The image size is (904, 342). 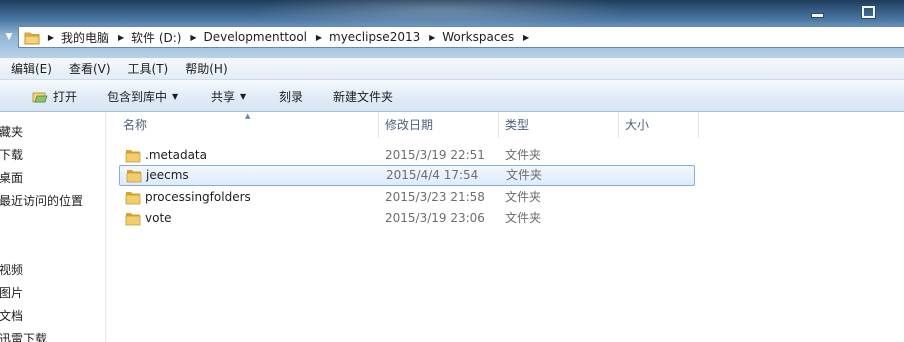 What do you see at coordinates (158, 218) in the screenshot?
I see `file-name: vote` at bounding box center [158, 218].